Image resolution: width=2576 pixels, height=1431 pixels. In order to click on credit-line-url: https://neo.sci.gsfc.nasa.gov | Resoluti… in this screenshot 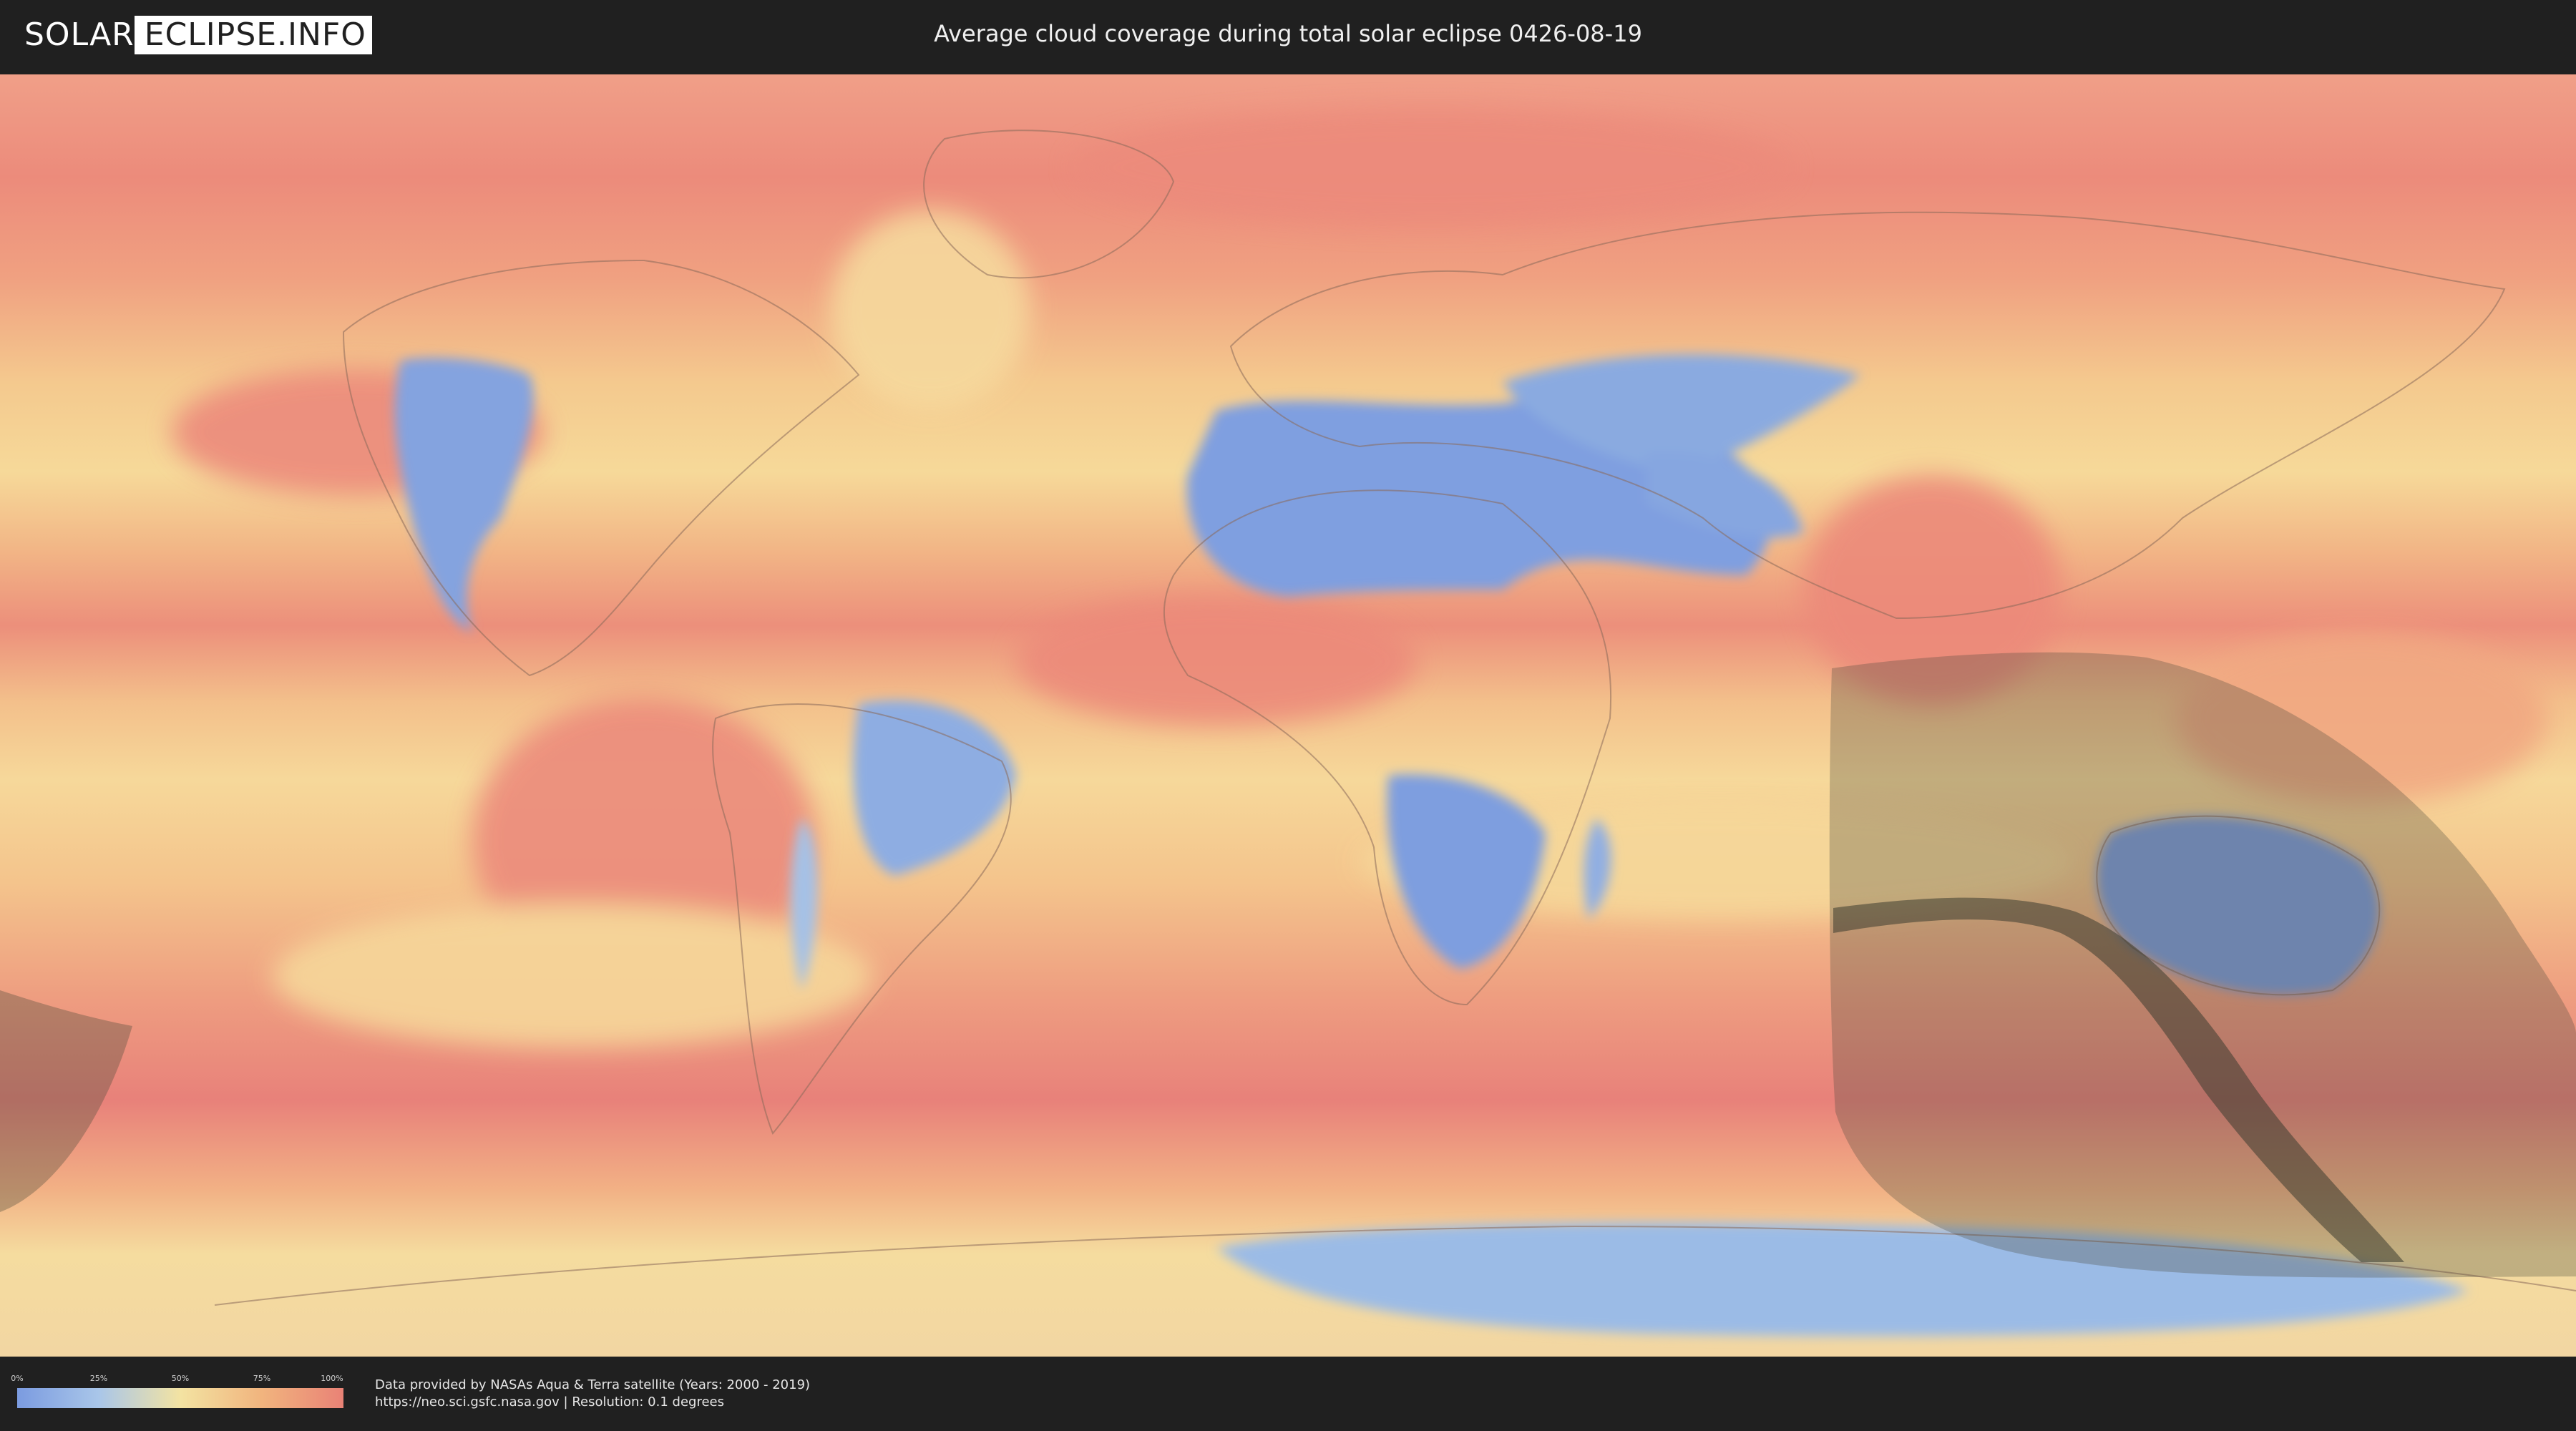, I will do `click(592, 1403)`.